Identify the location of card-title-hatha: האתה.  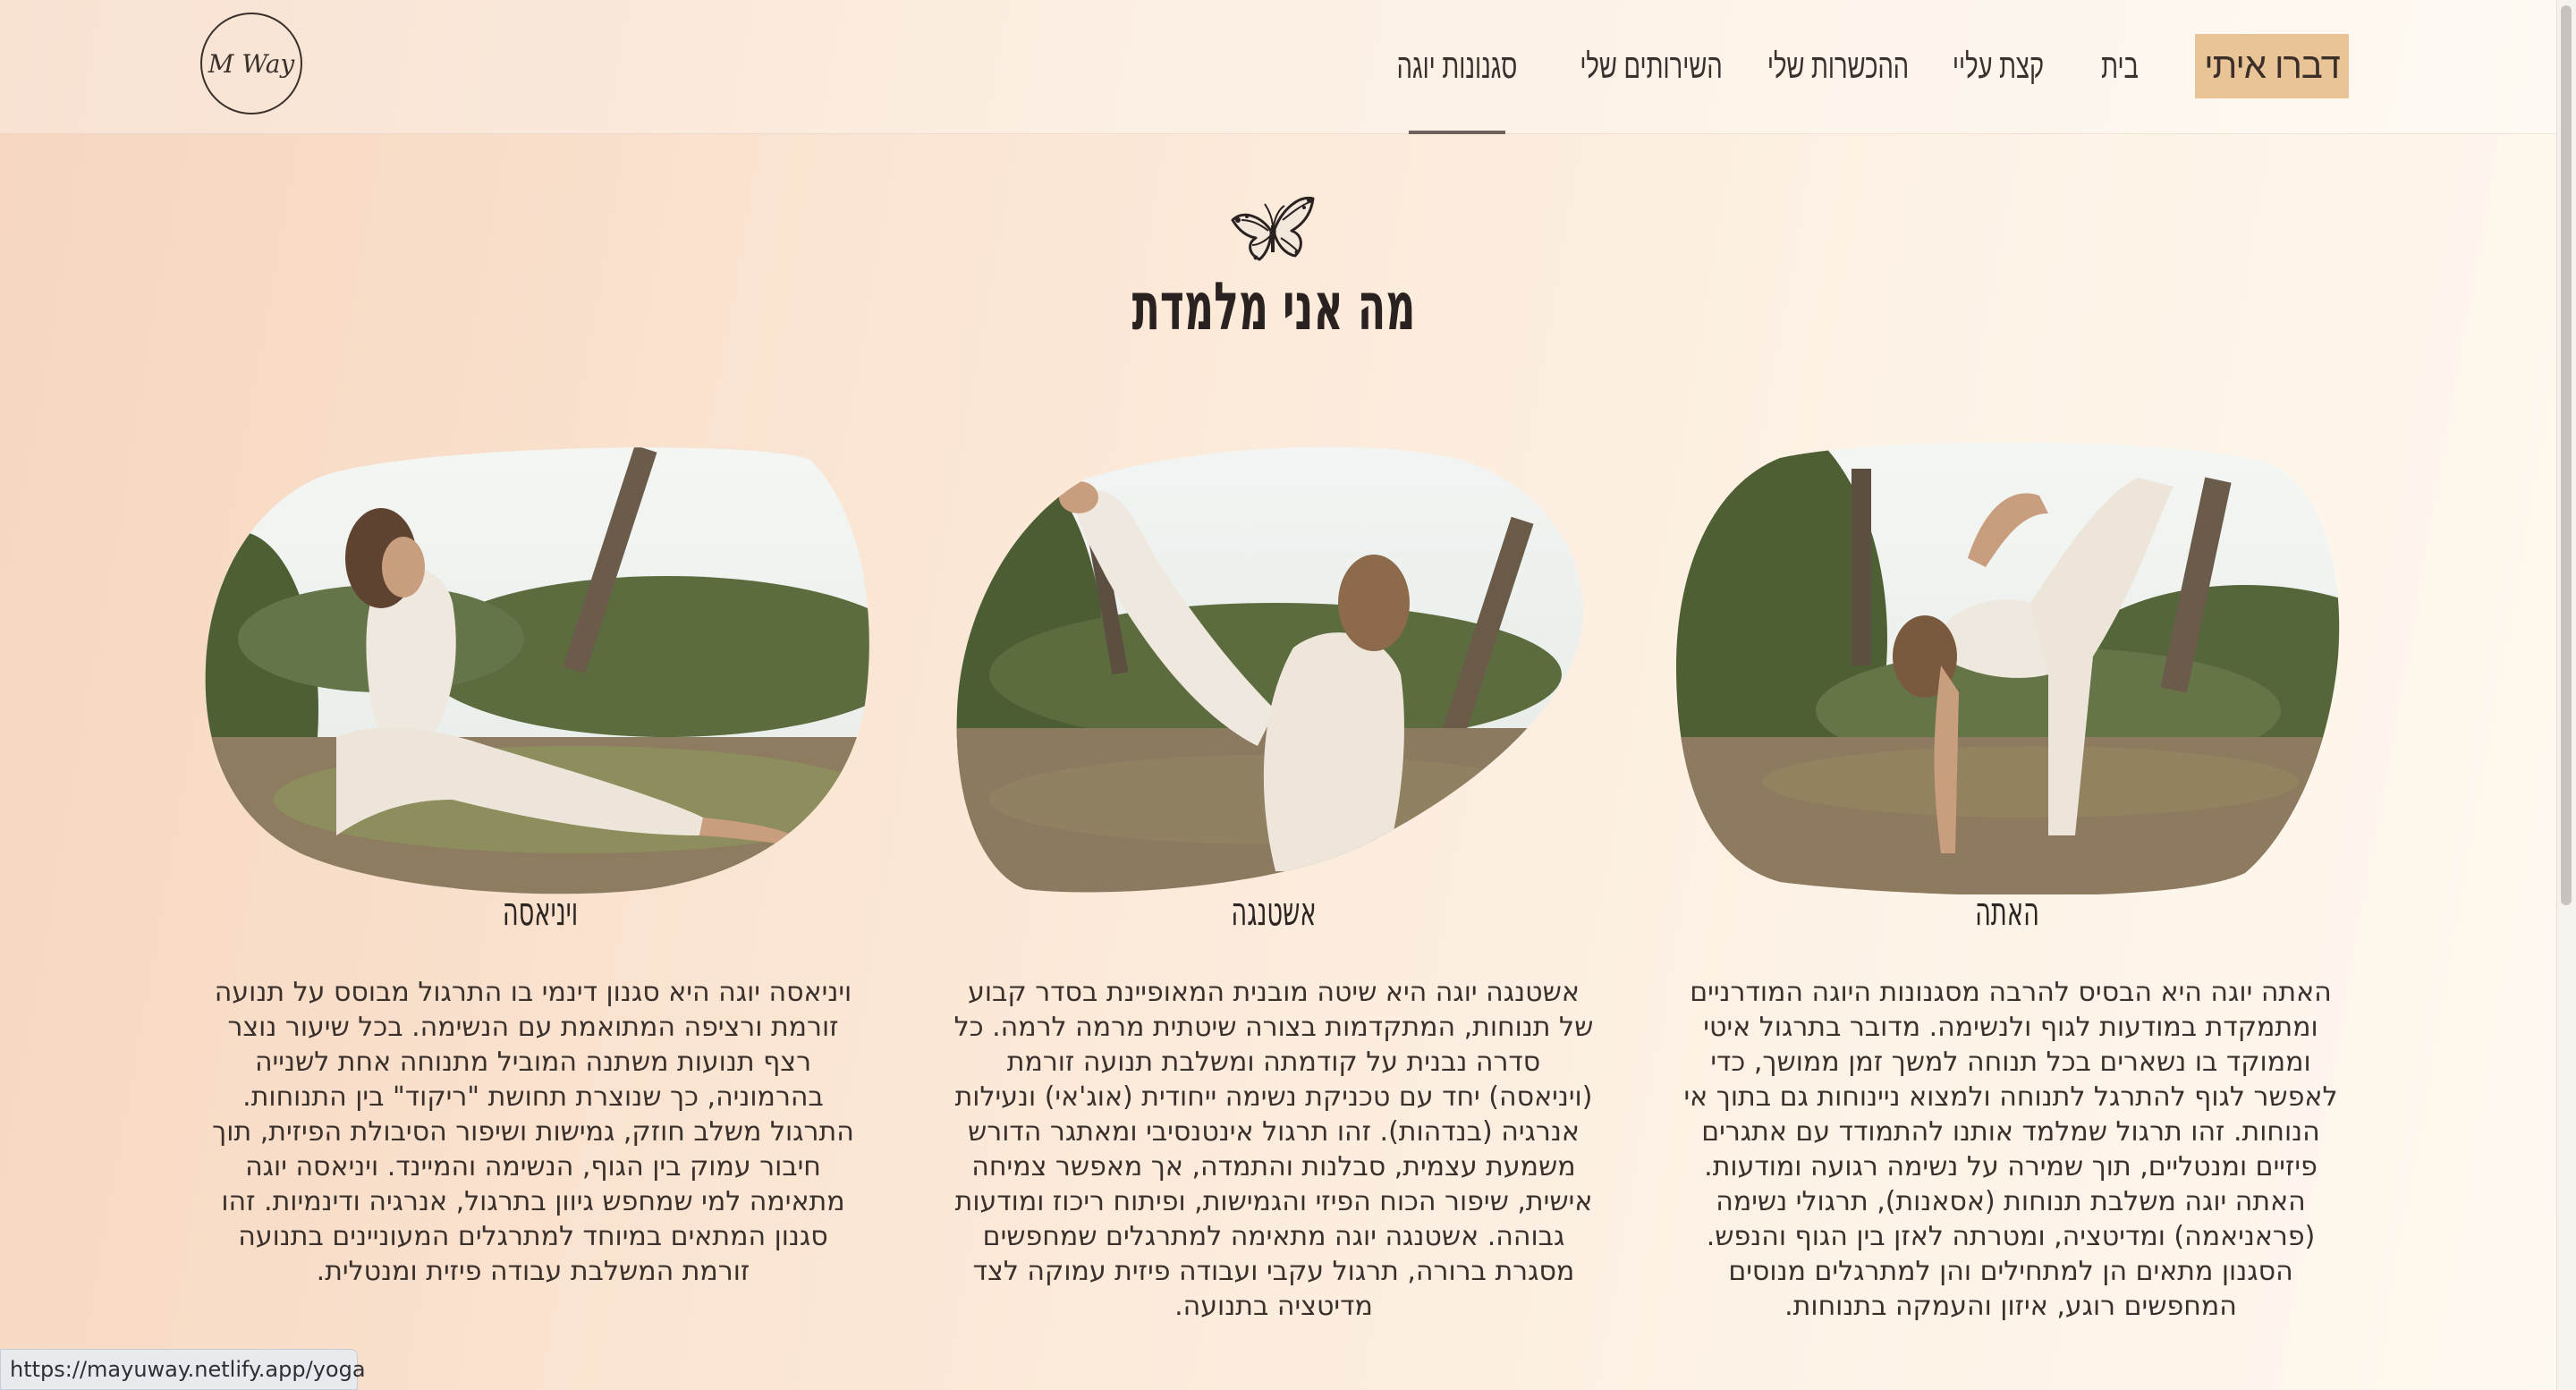
(2007, 912).